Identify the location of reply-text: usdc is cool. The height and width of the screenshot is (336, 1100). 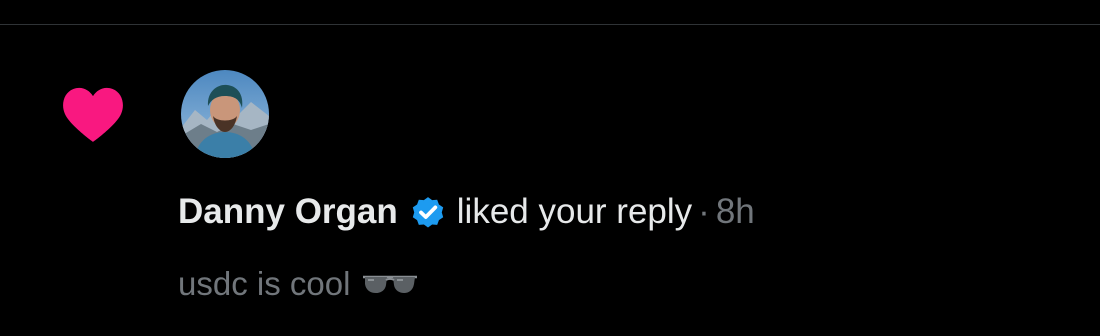
(264, 283).